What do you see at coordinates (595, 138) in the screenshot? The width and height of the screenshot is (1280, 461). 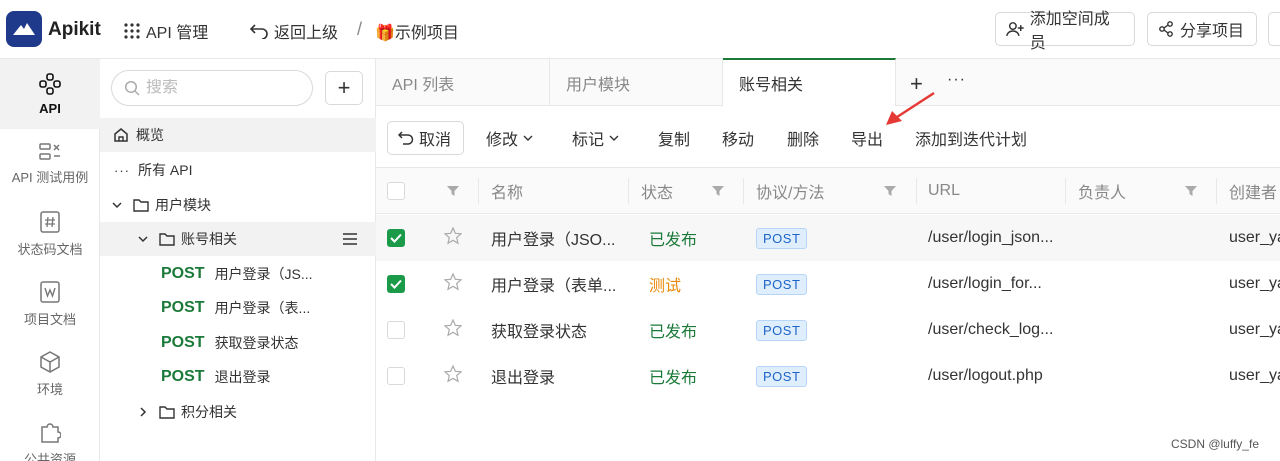 I see `mark-dropdown: 标记` at bounding box center [595, 138].